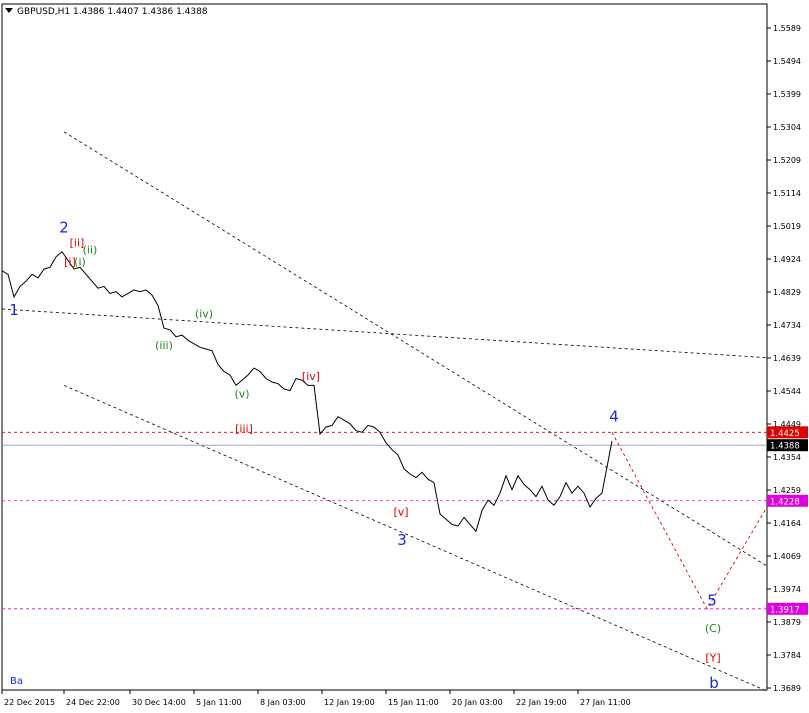  What do you see at coordinates (9, 10) in the screenshot?
I see `collapse-triangle-icon` at bounding box center [9, 10].